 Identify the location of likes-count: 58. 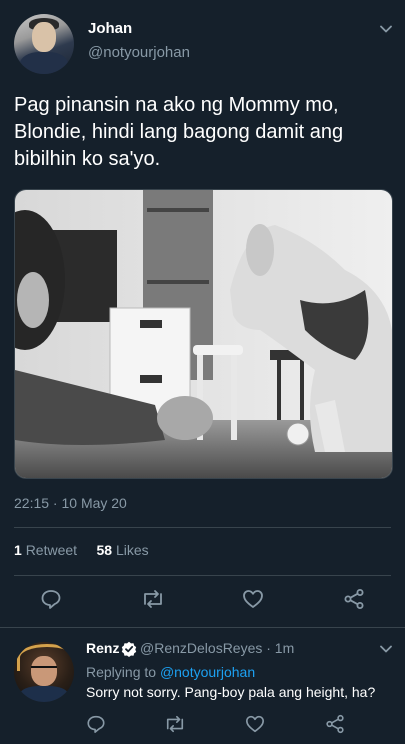
(105, 550).